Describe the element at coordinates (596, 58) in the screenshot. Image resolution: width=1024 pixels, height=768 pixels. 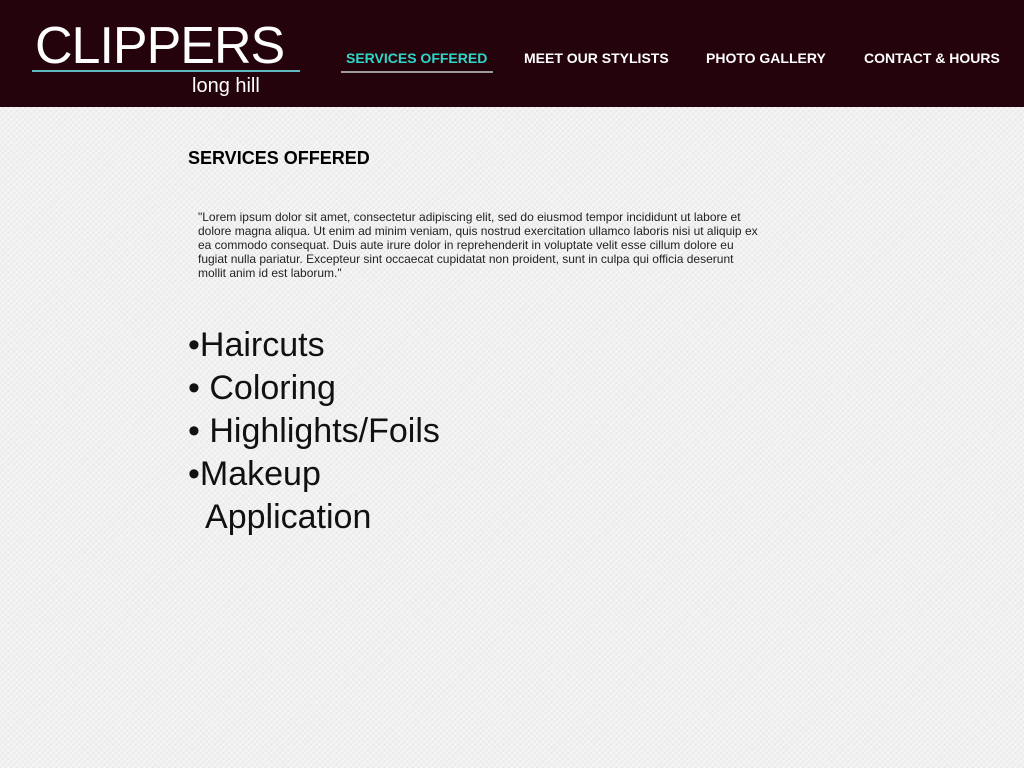
I see `nav-meet-our-stylists: MEET OUR STYLISTS` at that location.